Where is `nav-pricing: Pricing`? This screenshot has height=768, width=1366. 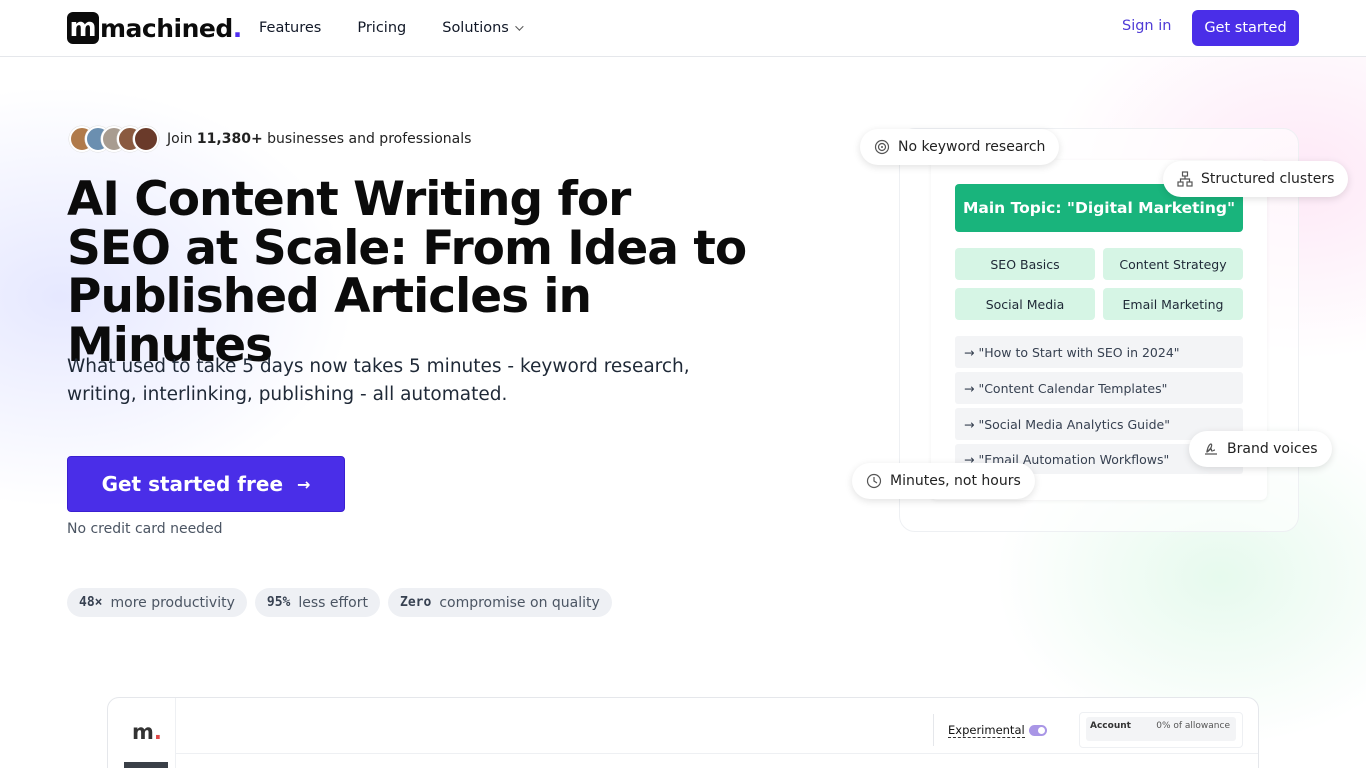
nav-pricing: Pricing is located at coordinates (381, 28).